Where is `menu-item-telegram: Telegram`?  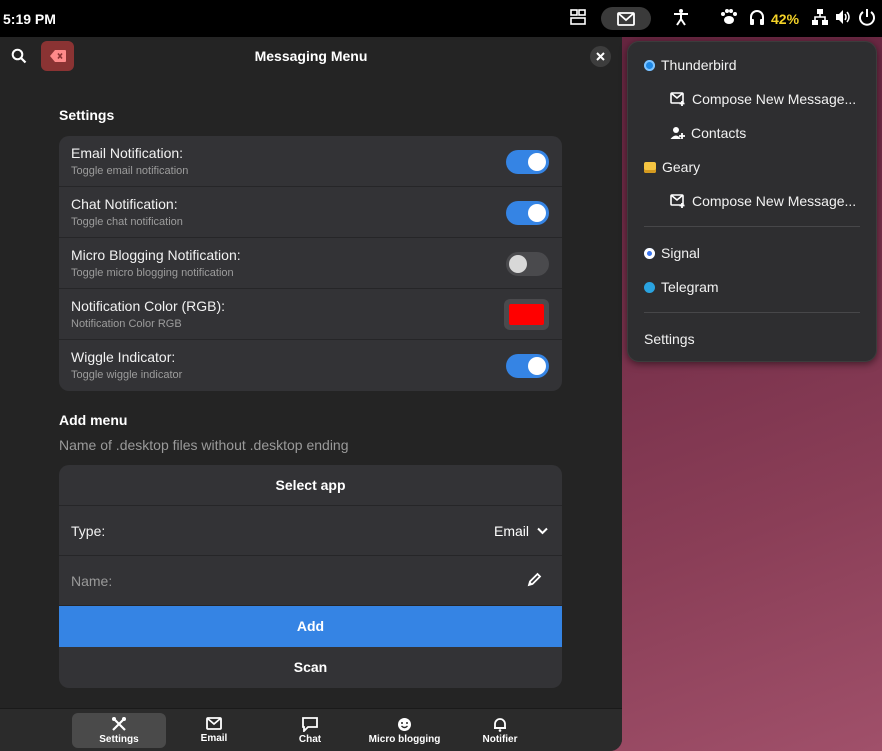
menu-item-telegram: Telegram is located at coordinates (681, 287).